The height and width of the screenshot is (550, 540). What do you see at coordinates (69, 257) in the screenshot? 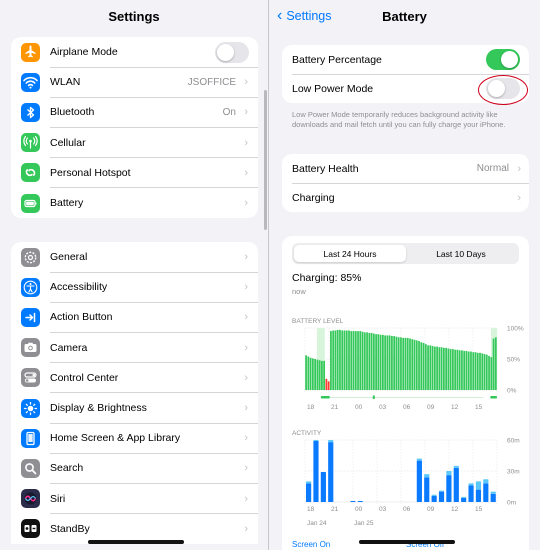
I see `sidebar-item-label: General` at bounding box center [69, 257].